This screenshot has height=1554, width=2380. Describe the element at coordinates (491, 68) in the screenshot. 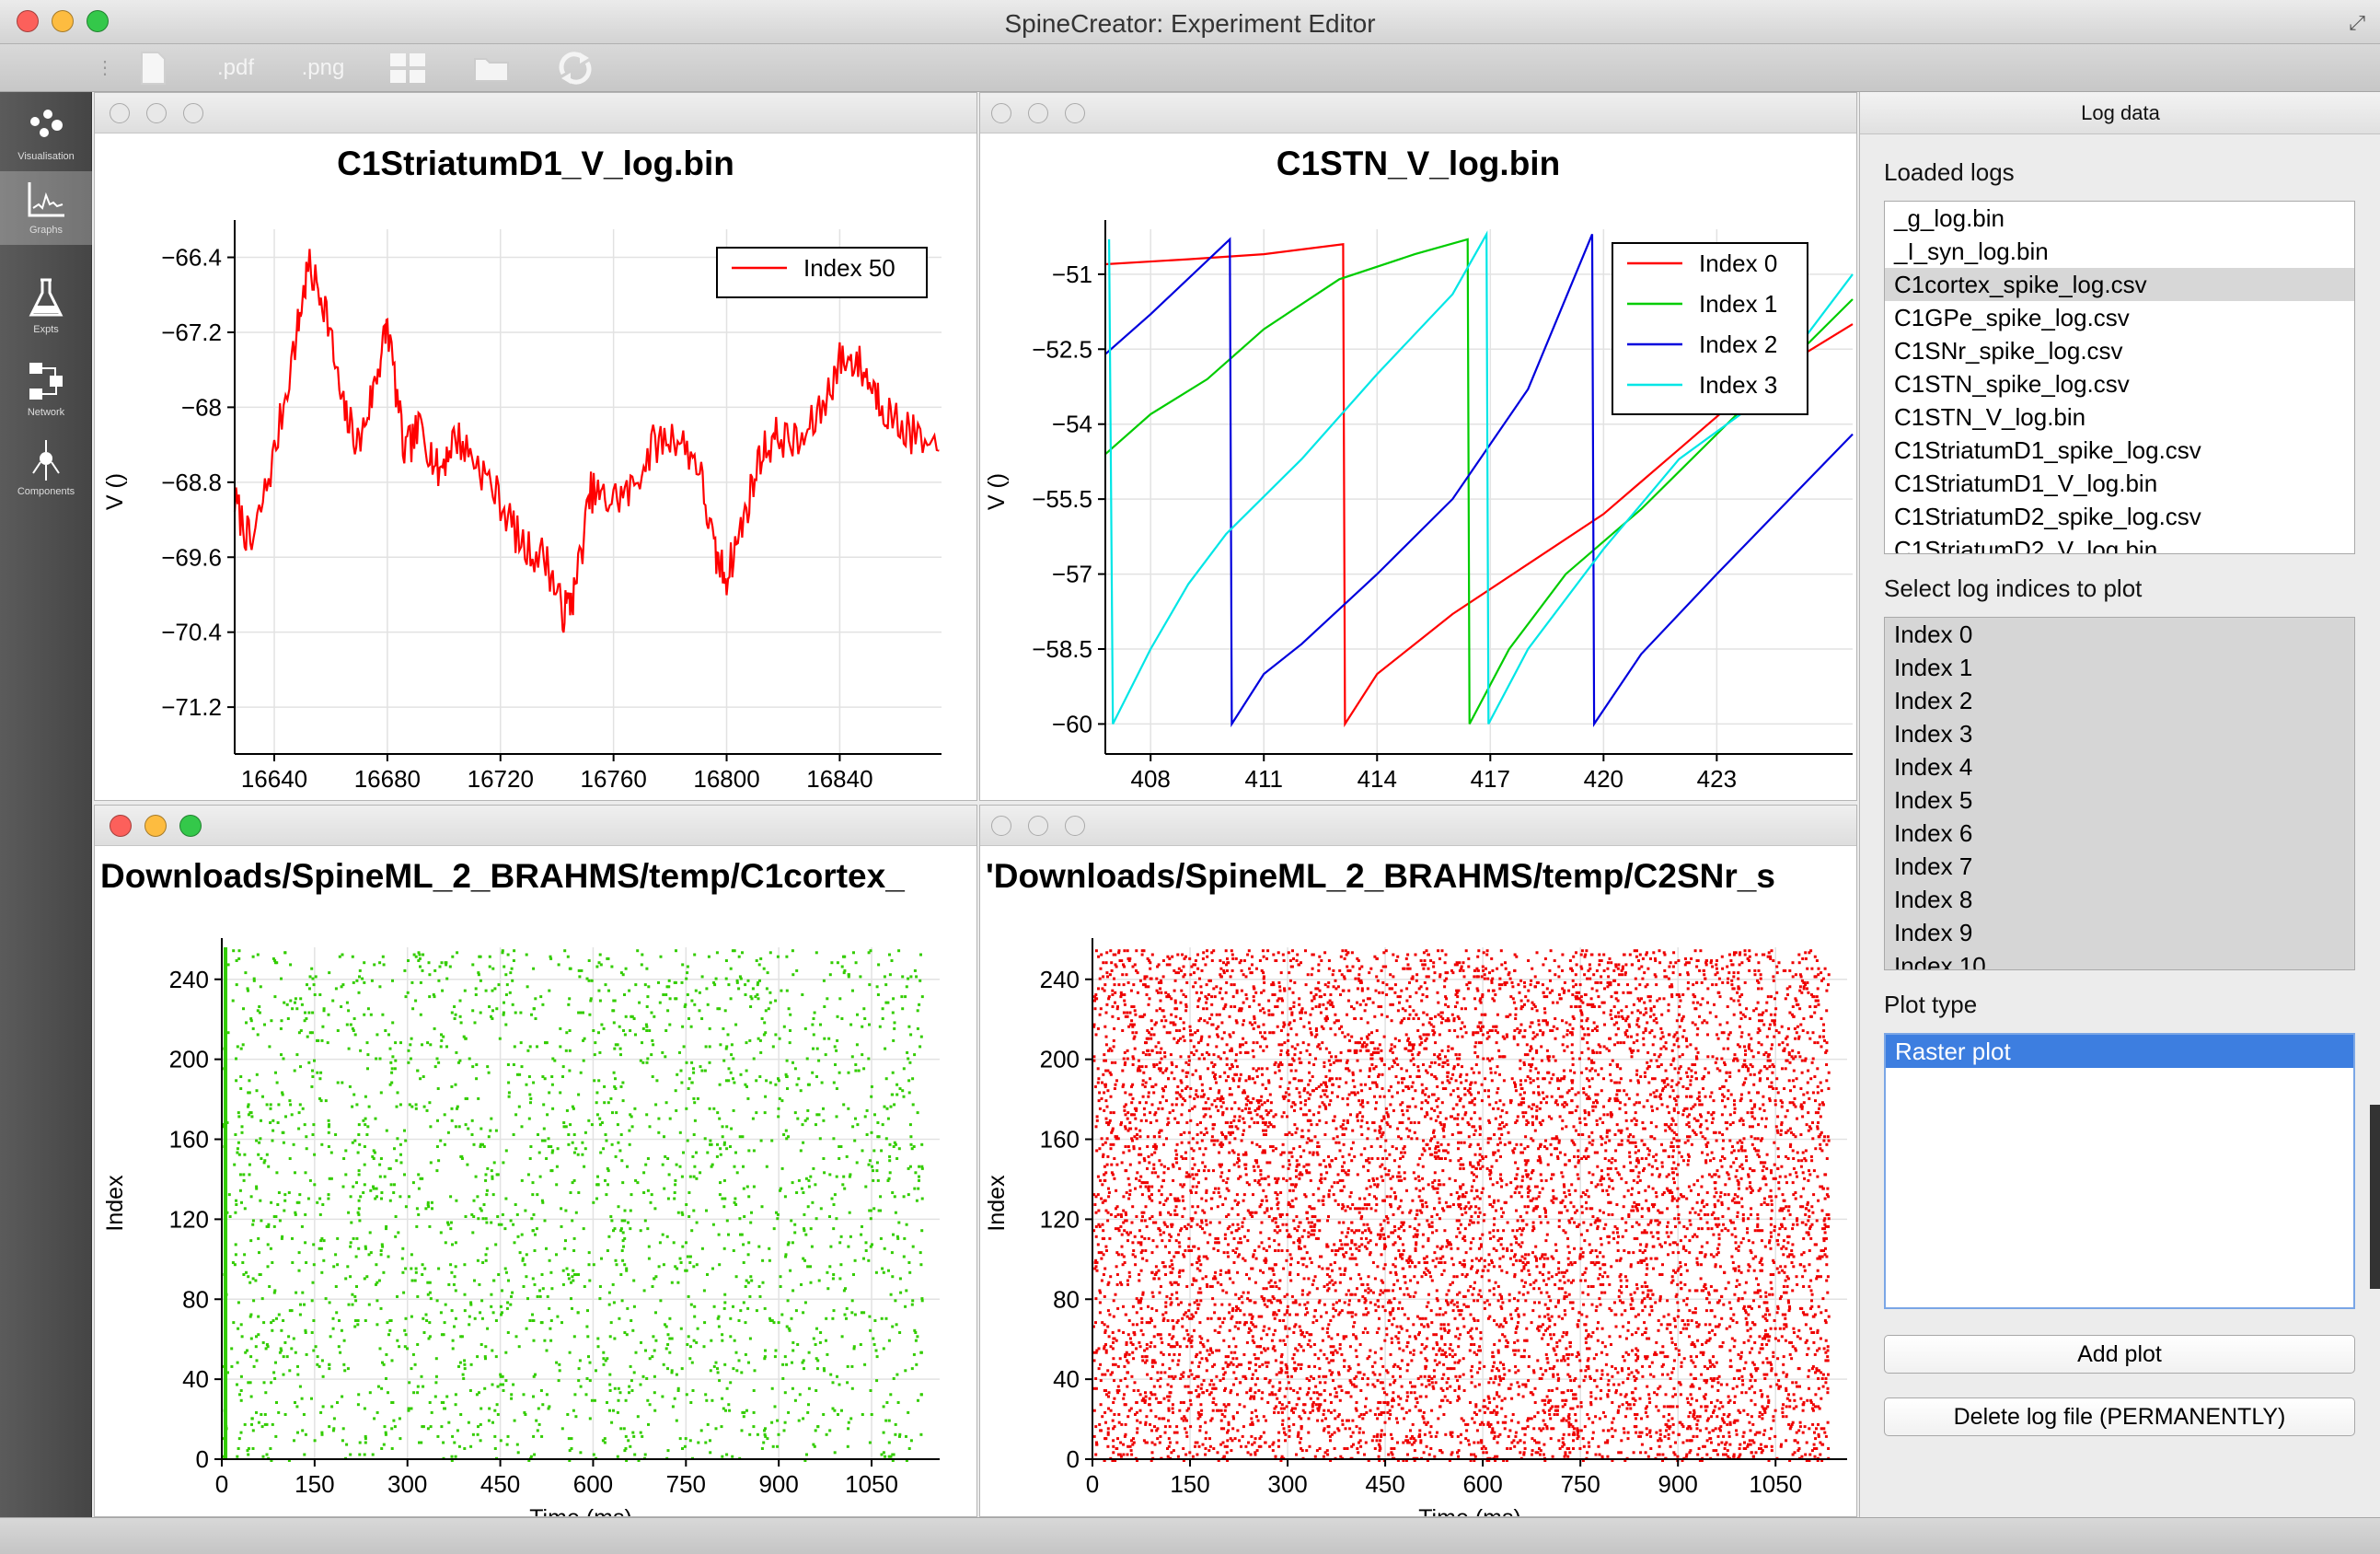

I see `open-folder-button` at that location.